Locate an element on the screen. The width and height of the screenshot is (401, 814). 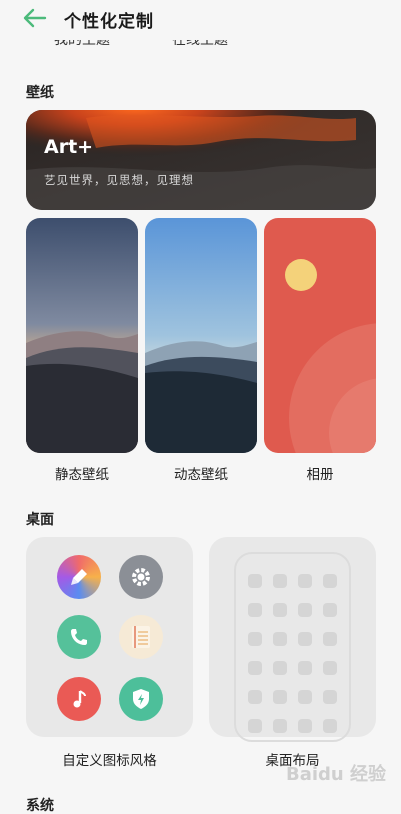
album-label: 相册 is located at coordinates (320, 475).